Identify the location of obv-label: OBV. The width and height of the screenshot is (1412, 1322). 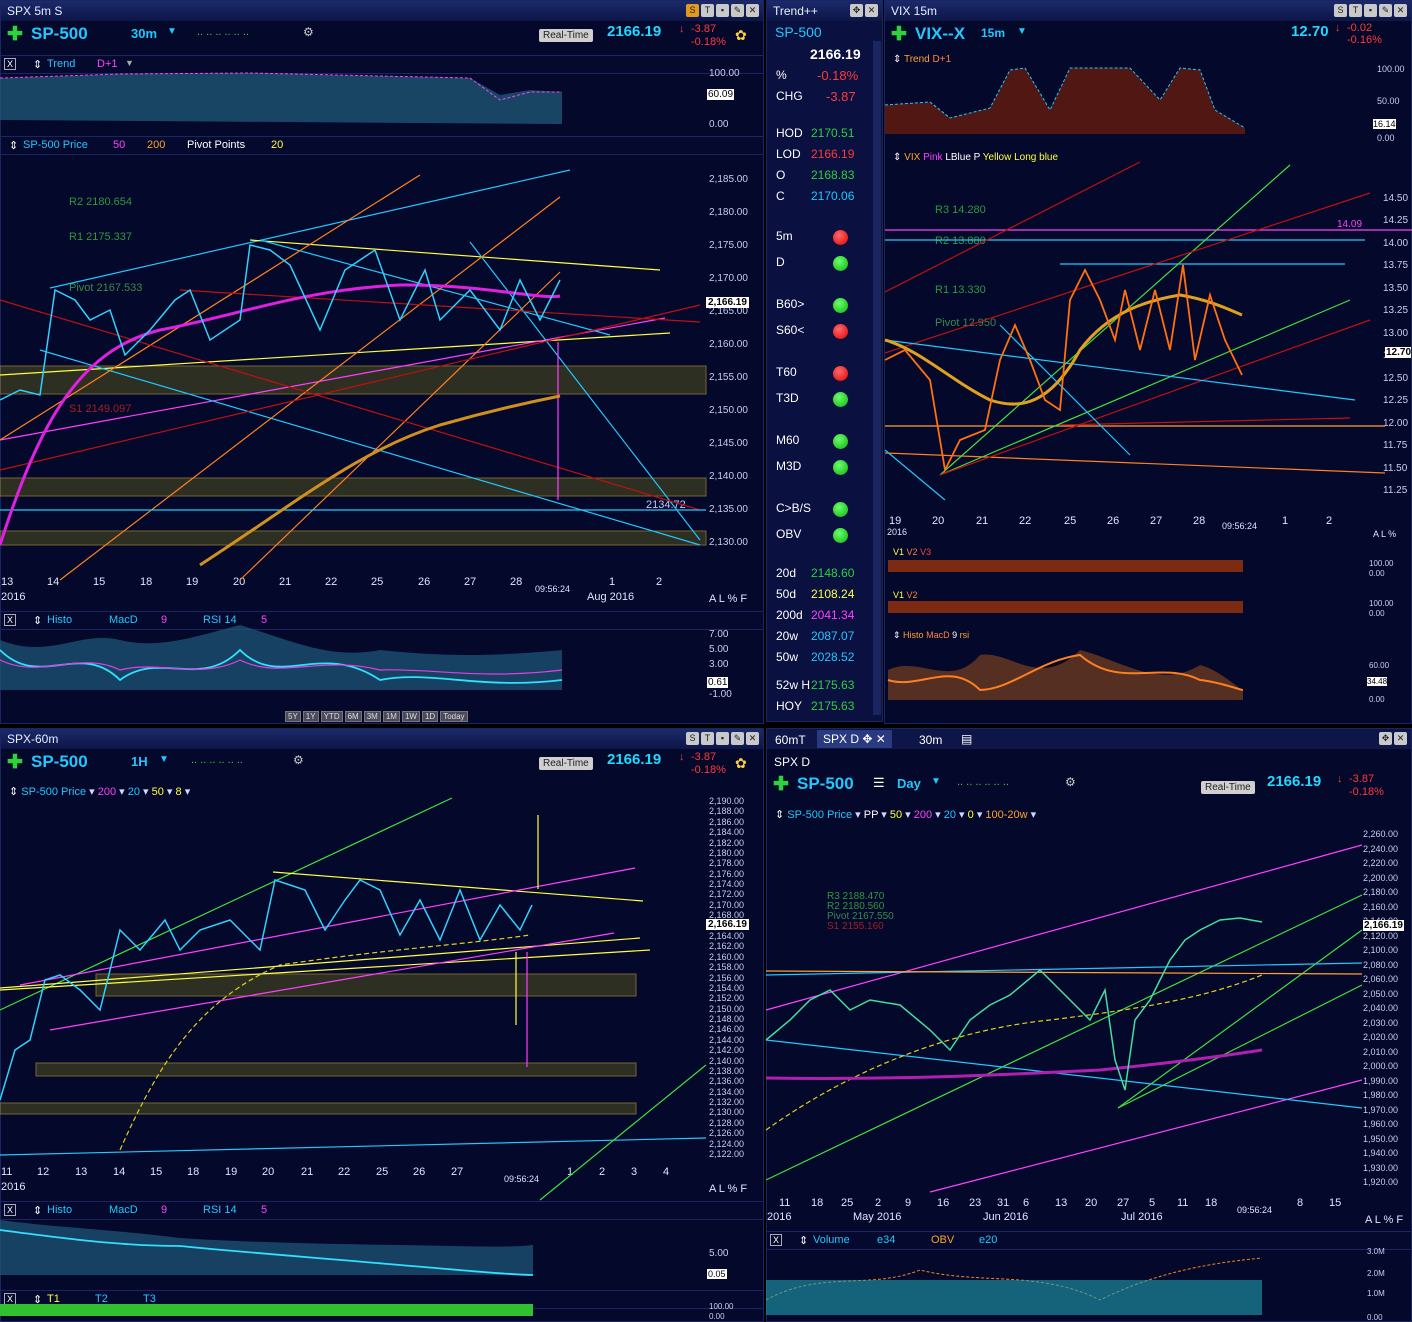
(942, 1240).